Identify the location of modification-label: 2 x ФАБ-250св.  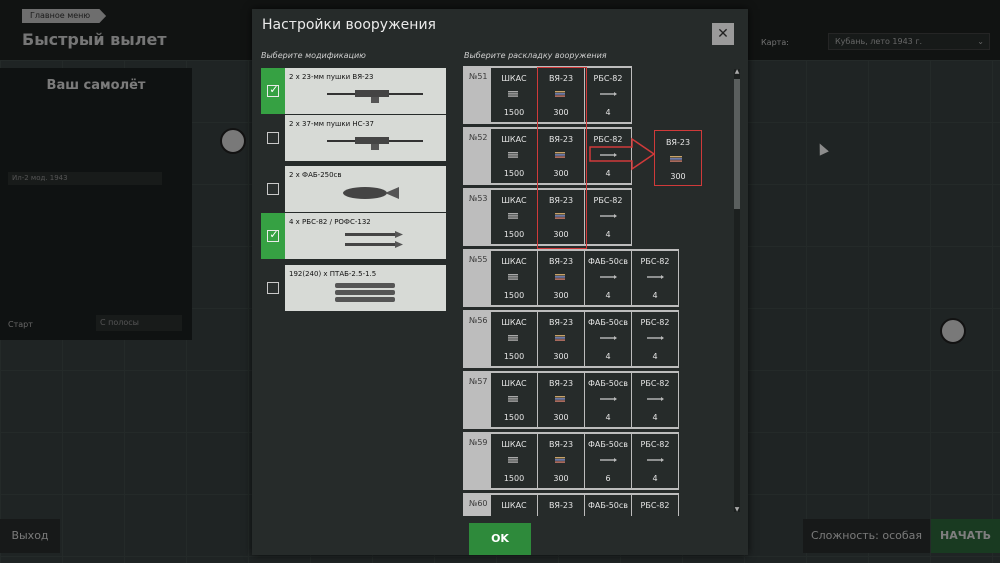
(315, 175).